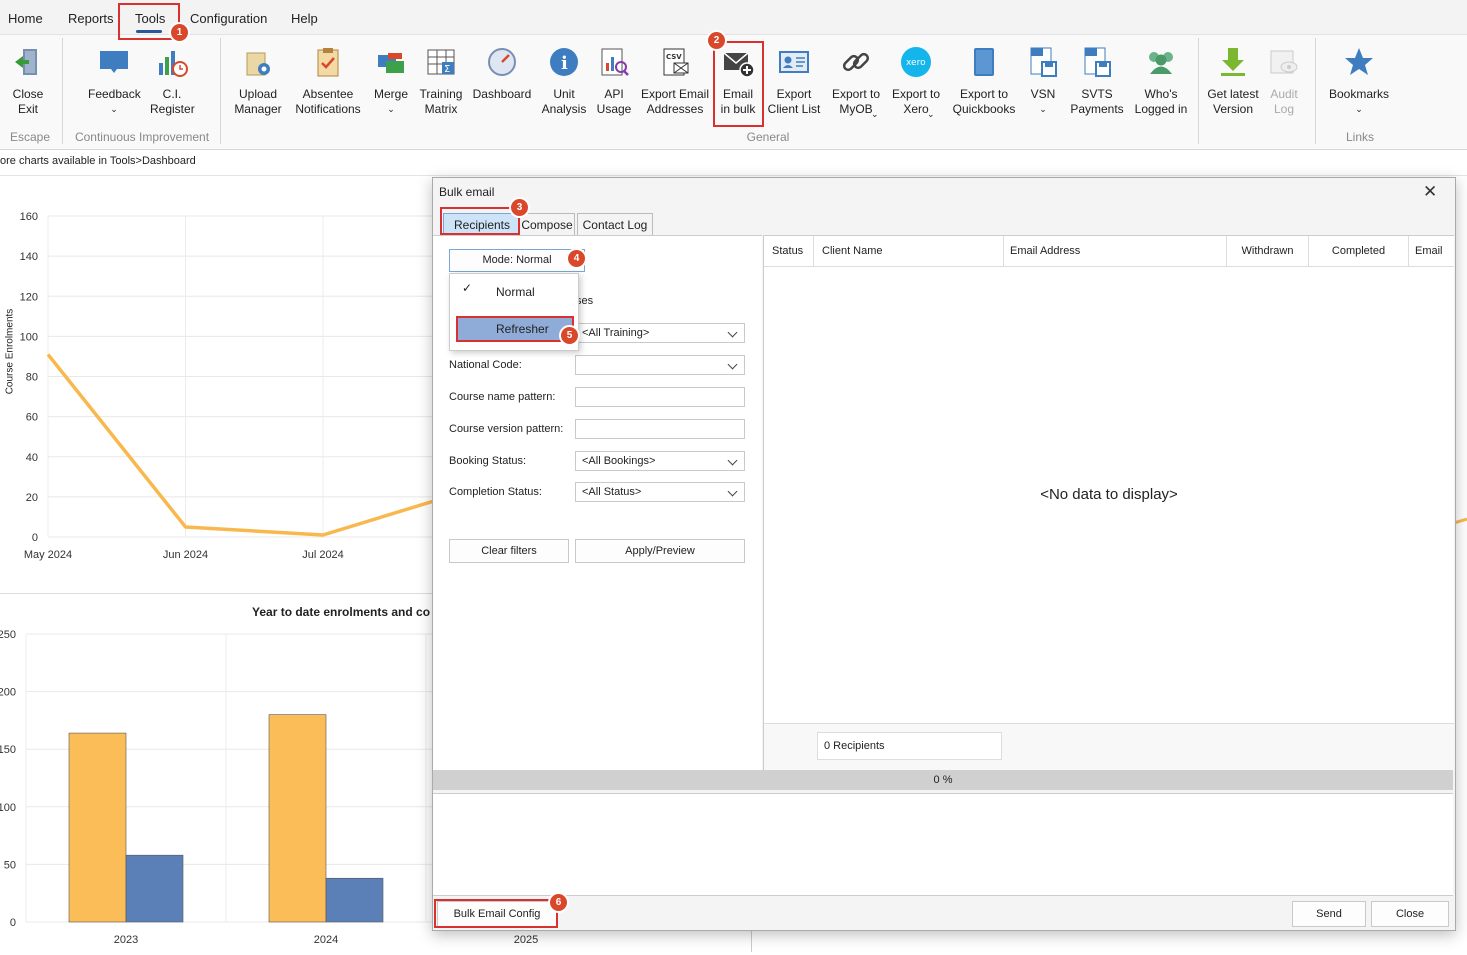 This screenshot has height=955, width=1467. I want to click on clear-filters-button: Clear filters, so click(509, 551).